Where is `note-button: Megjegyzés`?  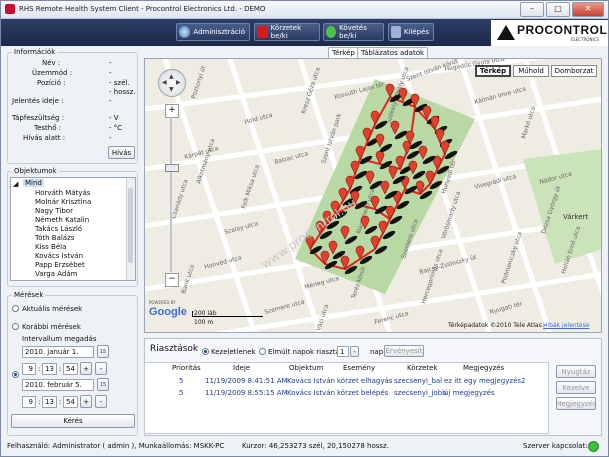 note-button: Megjegyzés is located at coordinates (576, 403).